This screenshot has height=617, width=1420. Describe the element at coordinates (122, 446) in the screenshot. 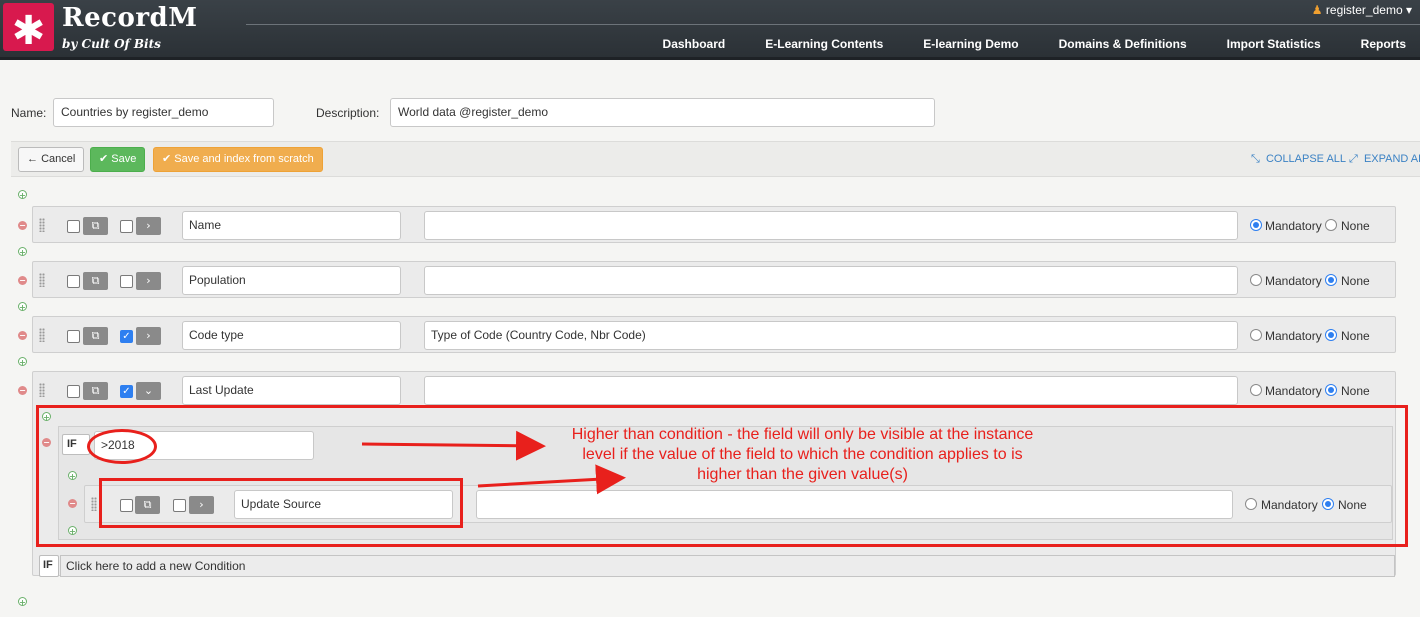

I see `annotation-value-ellipse` at that location.